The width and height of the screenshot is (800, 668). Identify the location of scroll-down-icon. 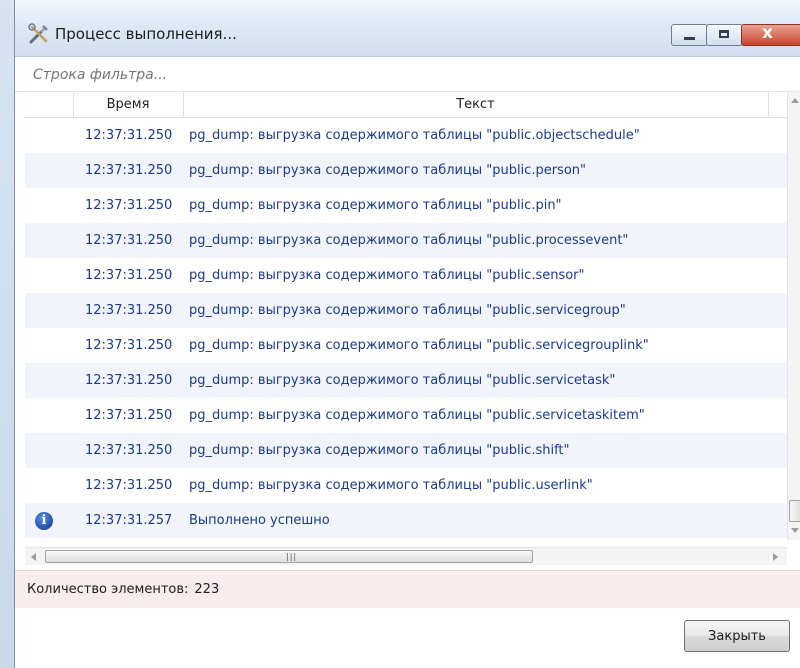
(795, 530).